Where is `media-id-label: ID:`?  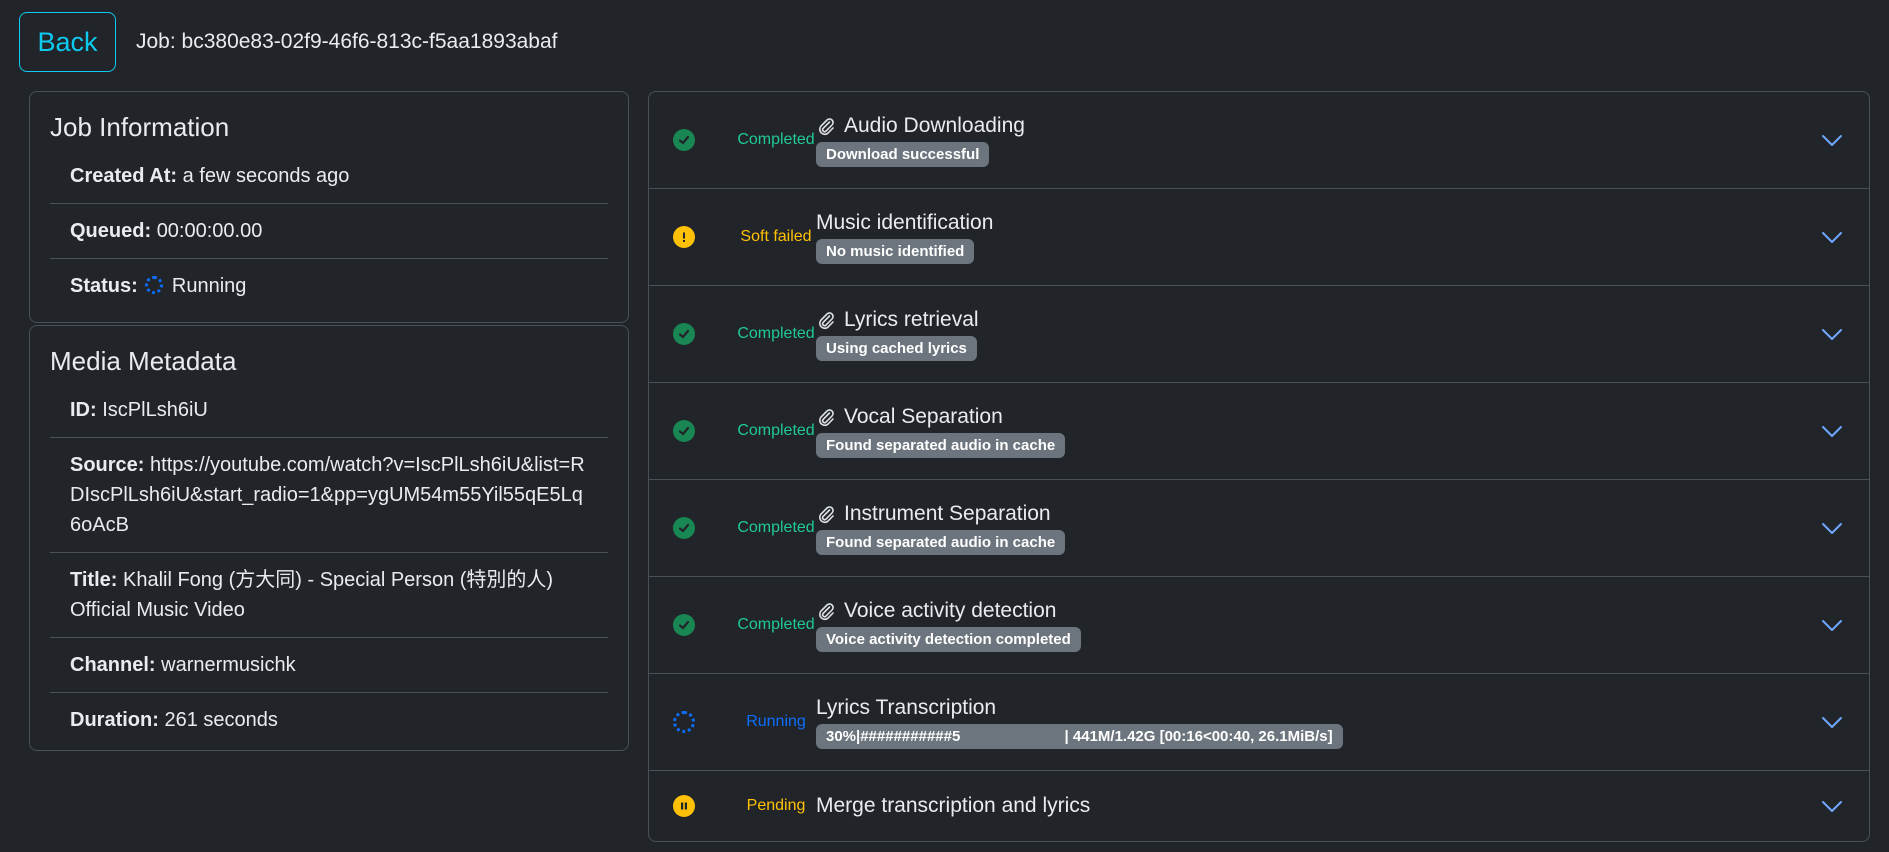 media-id-label: ID: is located at coordinates (83, 410).